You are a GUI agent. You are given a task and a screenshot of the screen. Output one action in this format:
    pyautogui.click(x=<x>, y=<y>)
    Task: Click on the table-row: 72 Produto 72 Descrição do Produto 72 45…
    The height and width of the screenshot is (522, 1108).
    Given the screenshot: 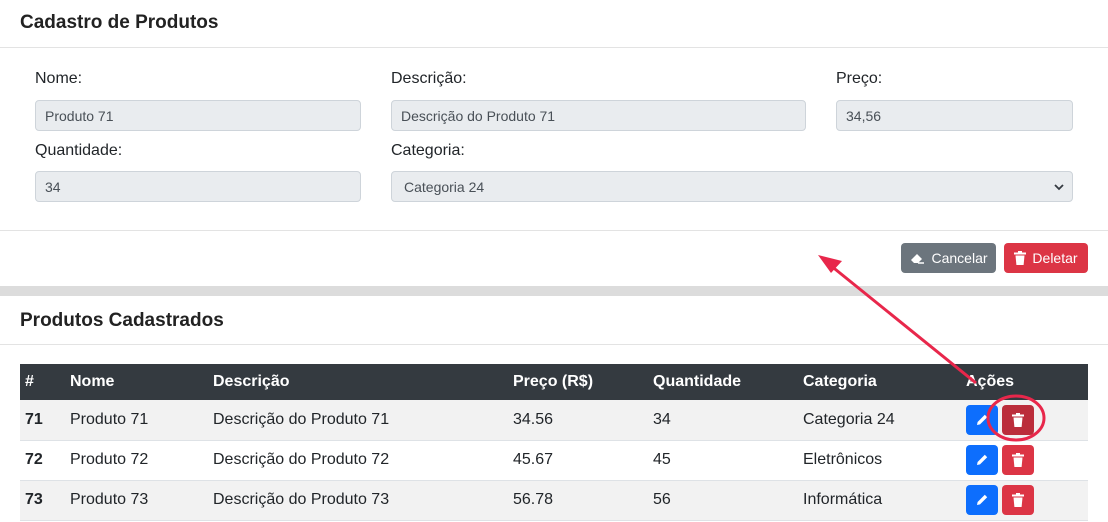 What is the action you would take?
    pyautogui.click(x=554, y=460)
    